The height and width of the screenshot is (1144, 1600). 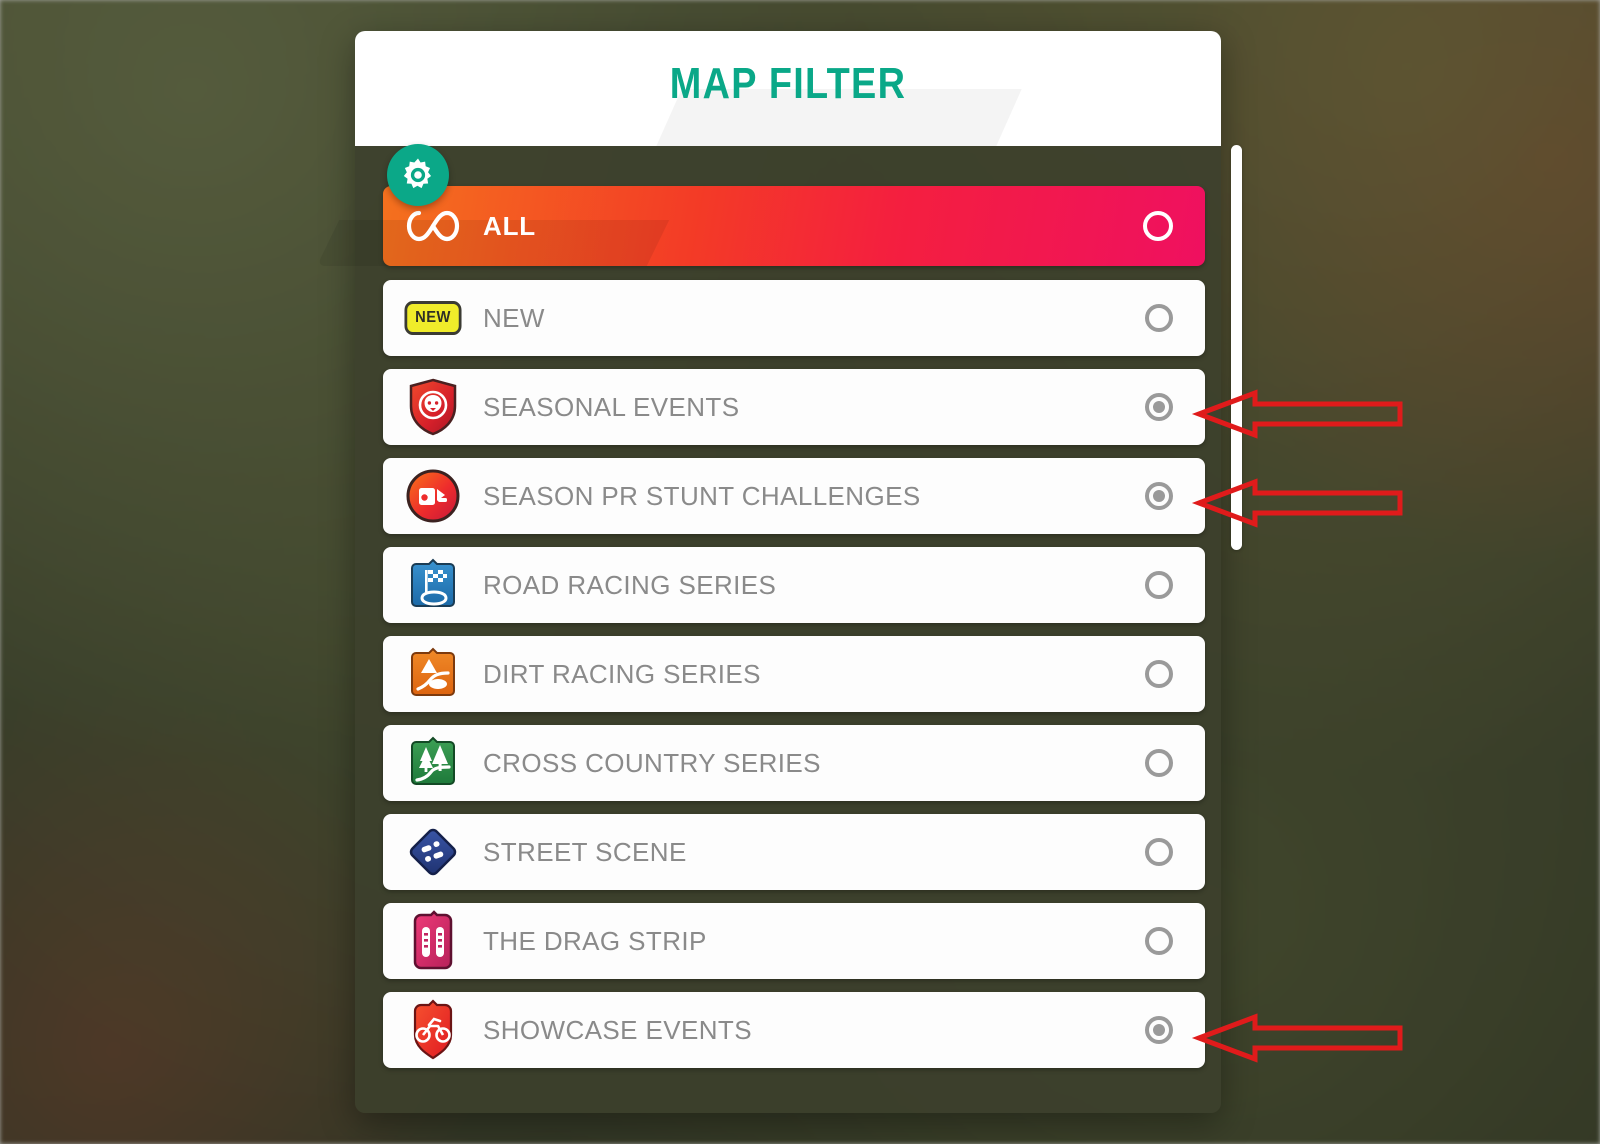 I want to click on filter-radio-all, so click(x=1158, y=226).